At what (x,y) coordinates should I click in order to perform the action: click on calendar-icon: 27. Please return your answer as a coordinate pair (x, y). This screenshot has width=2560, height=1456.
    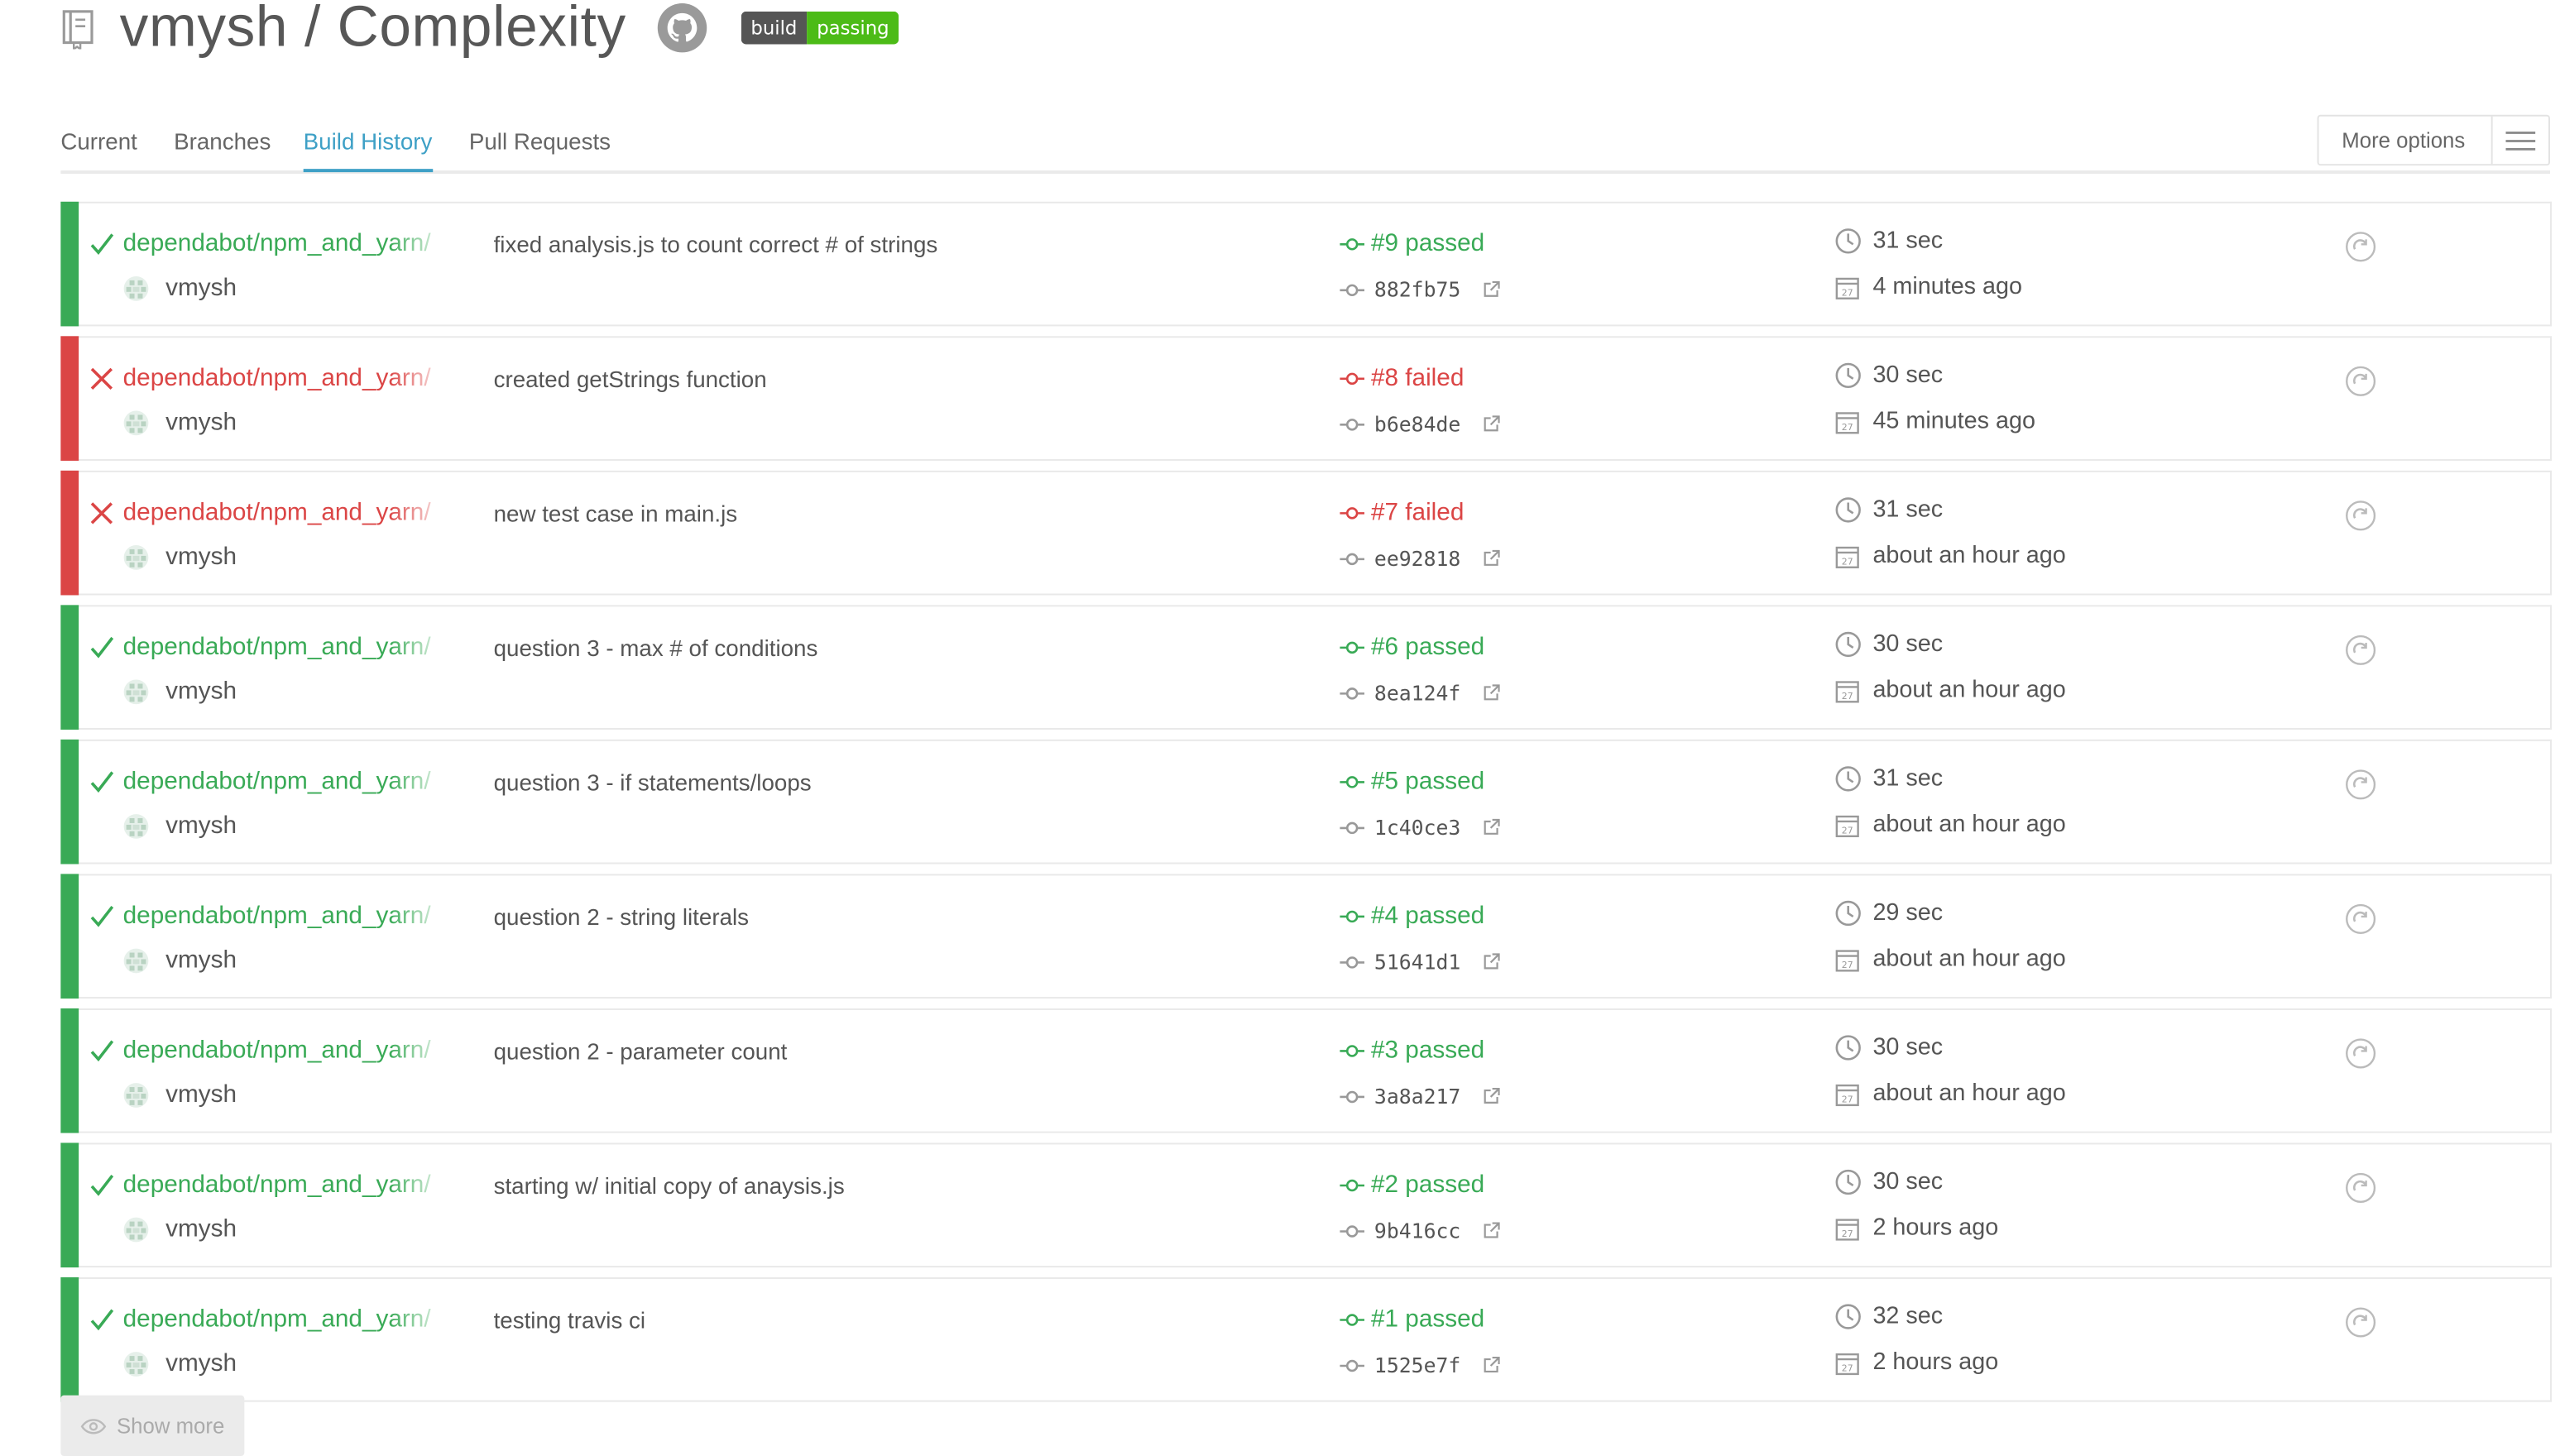
    Looking at the image, I should click on (1847, 1095).